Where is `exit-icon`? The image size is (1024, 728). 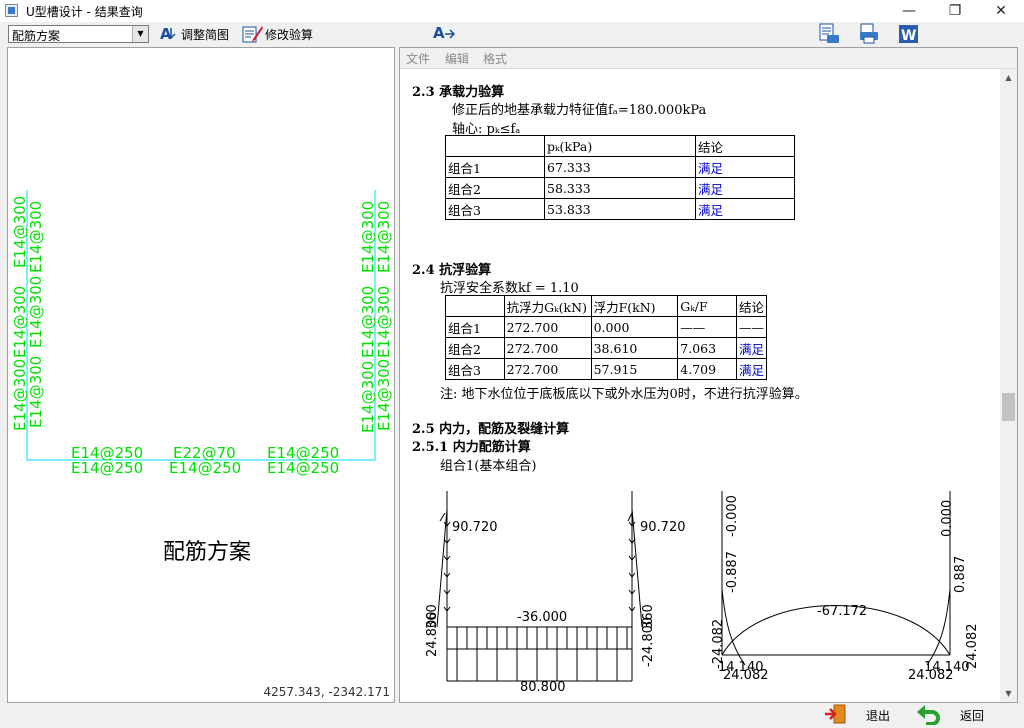 exit-icon is located at coordinates (836, 715).